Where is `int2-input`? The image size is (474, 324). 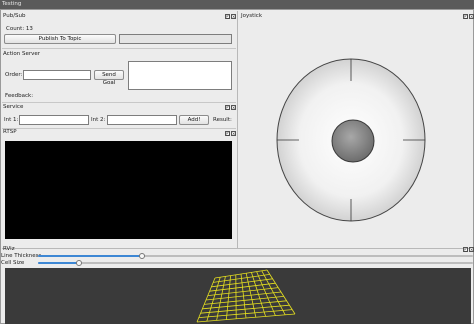 int2-input is located at coordinates (142, 120).